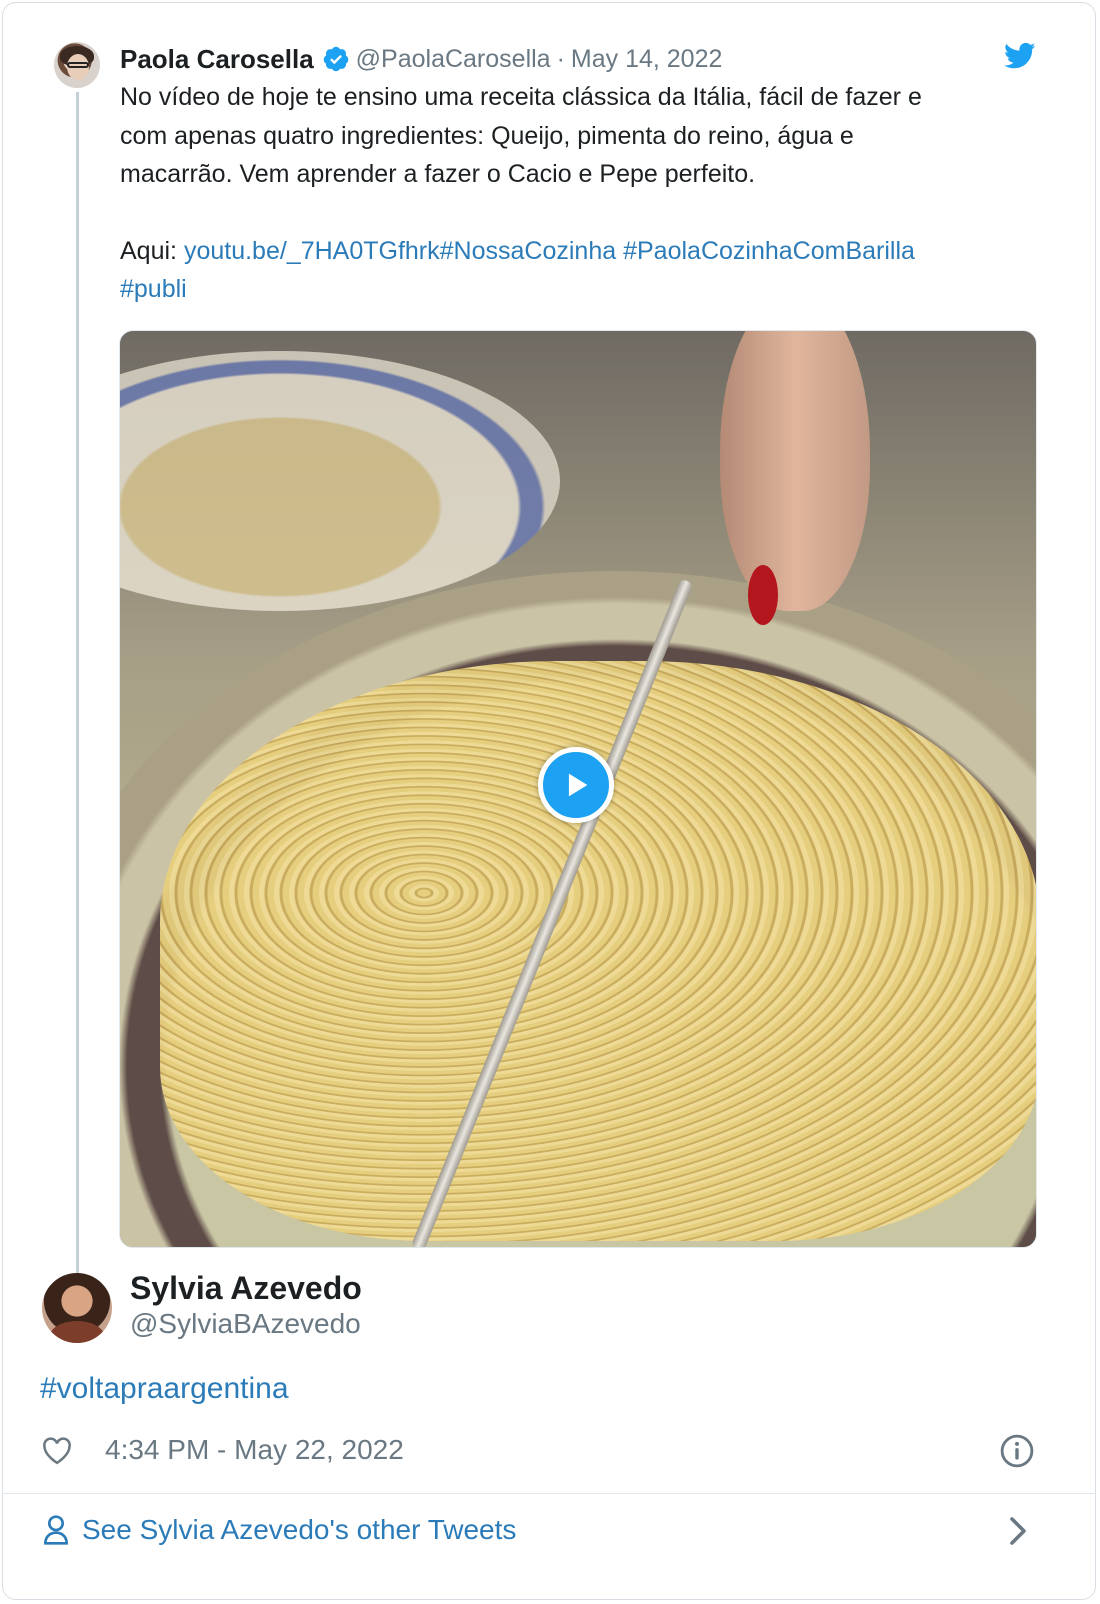  Describe the element at coordinates (1017, 1451) in the screenshot. I see `info-icon` at that location.